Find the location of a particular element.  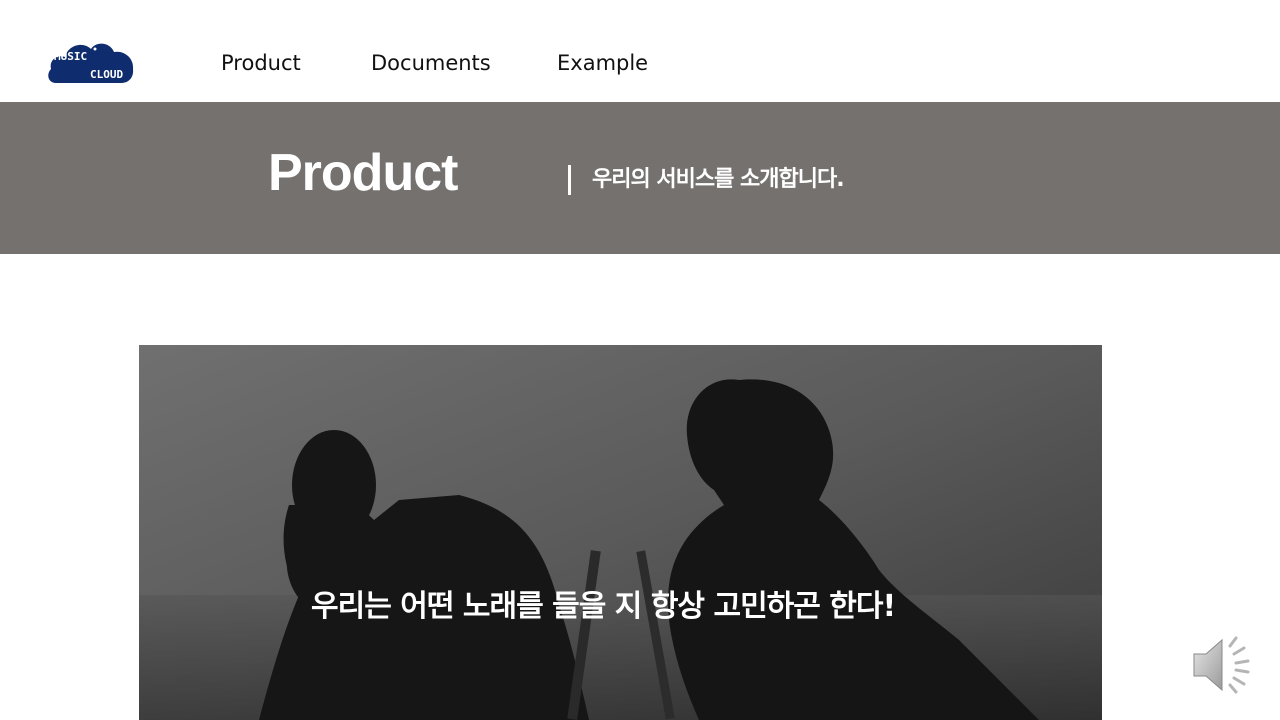

nav-example-link: Example is located at coordinates (602, 63).